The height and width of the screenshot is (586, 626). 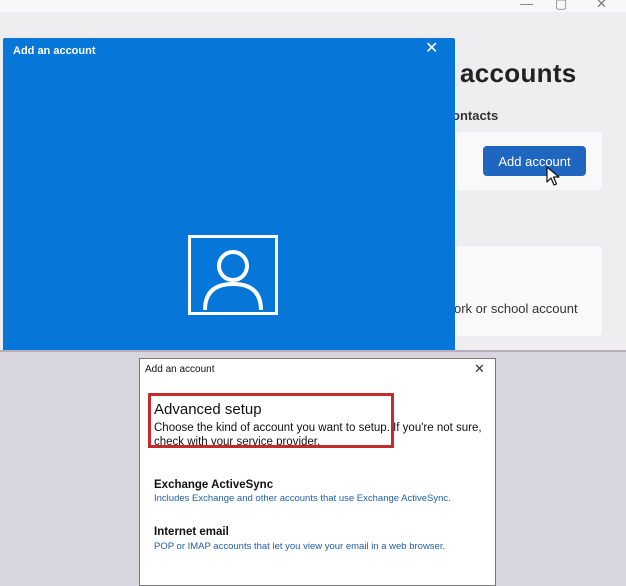 What do you see at coordinates (313, 351) in the screenshot?
I see `screenshot-divider` at bounding box center [313, 351].